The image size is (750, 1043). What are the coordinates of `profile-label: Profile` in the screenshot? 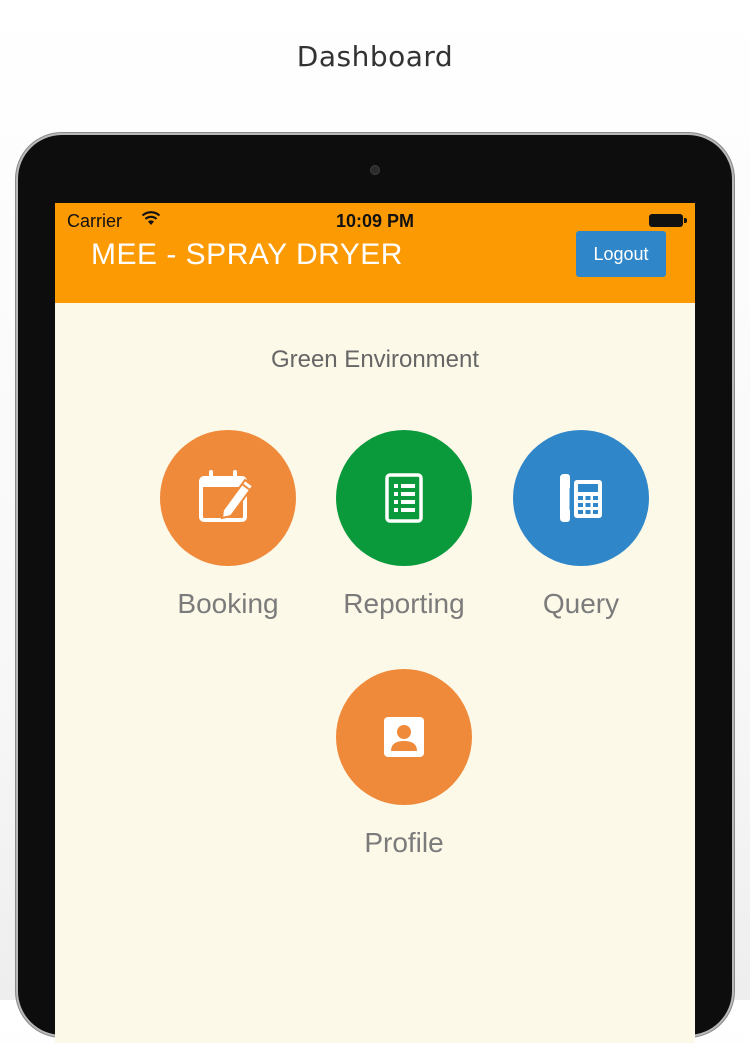 It's located at (404, 842).